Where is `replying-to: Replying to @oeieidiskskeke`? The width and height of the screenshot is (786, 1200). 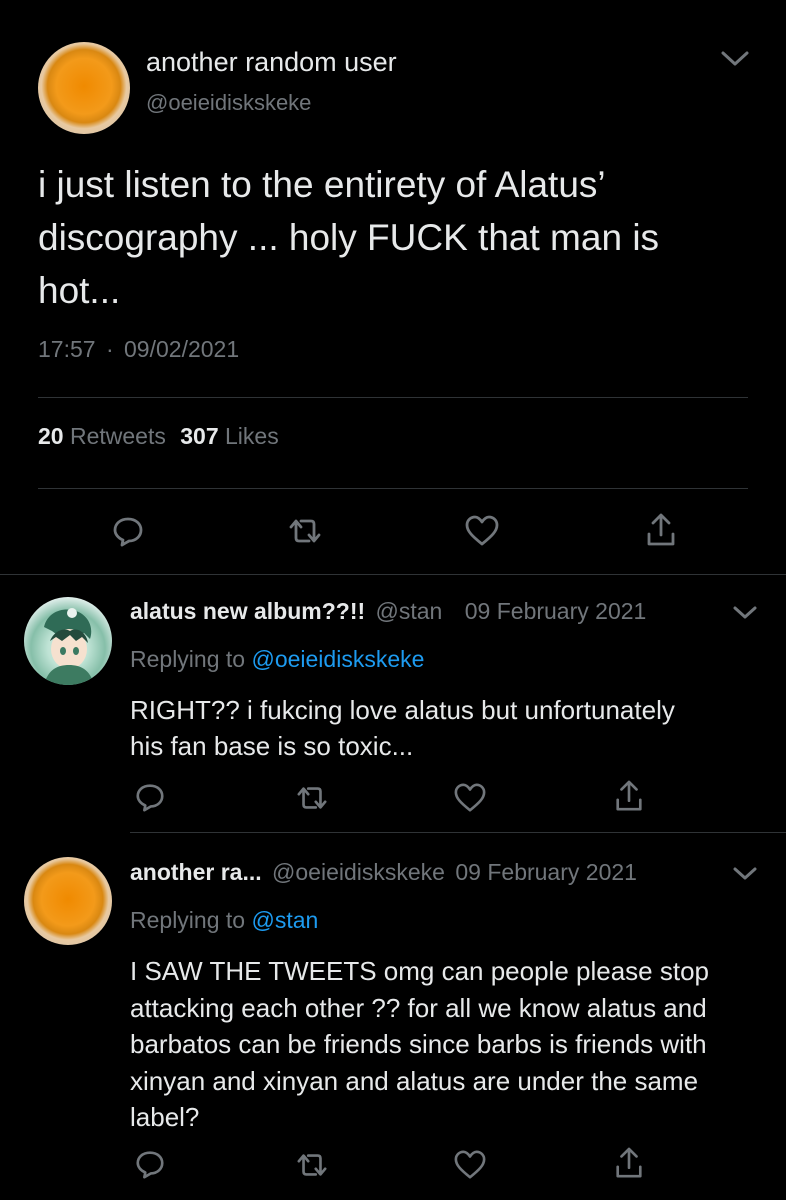 replying-to: Replying to @oeieidiskskeke is located at coordinates (277, 659).